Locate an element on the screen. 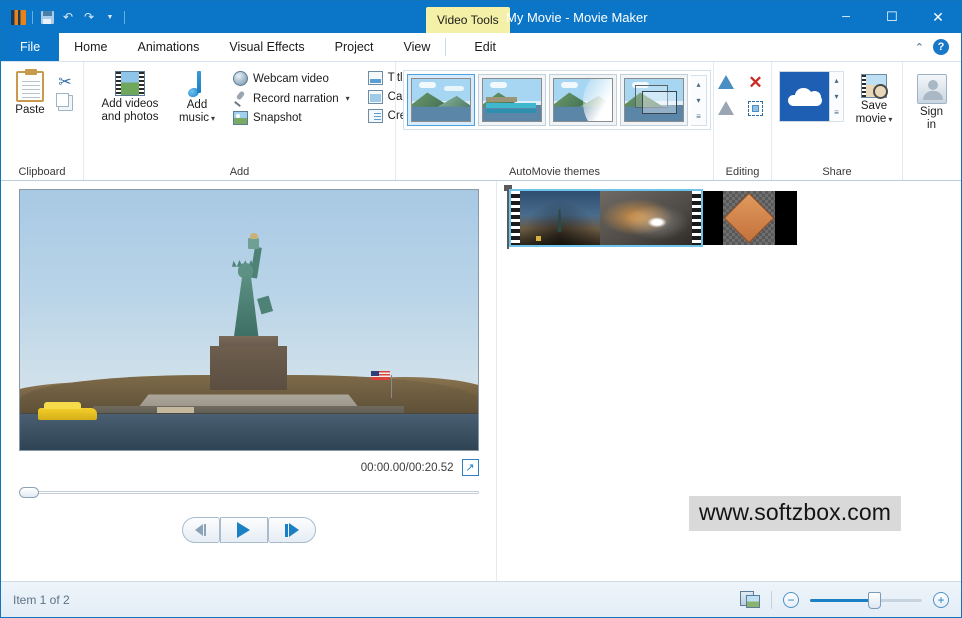 The image size is (962, 618). zoom-slider is located at coordinates (866, 600).